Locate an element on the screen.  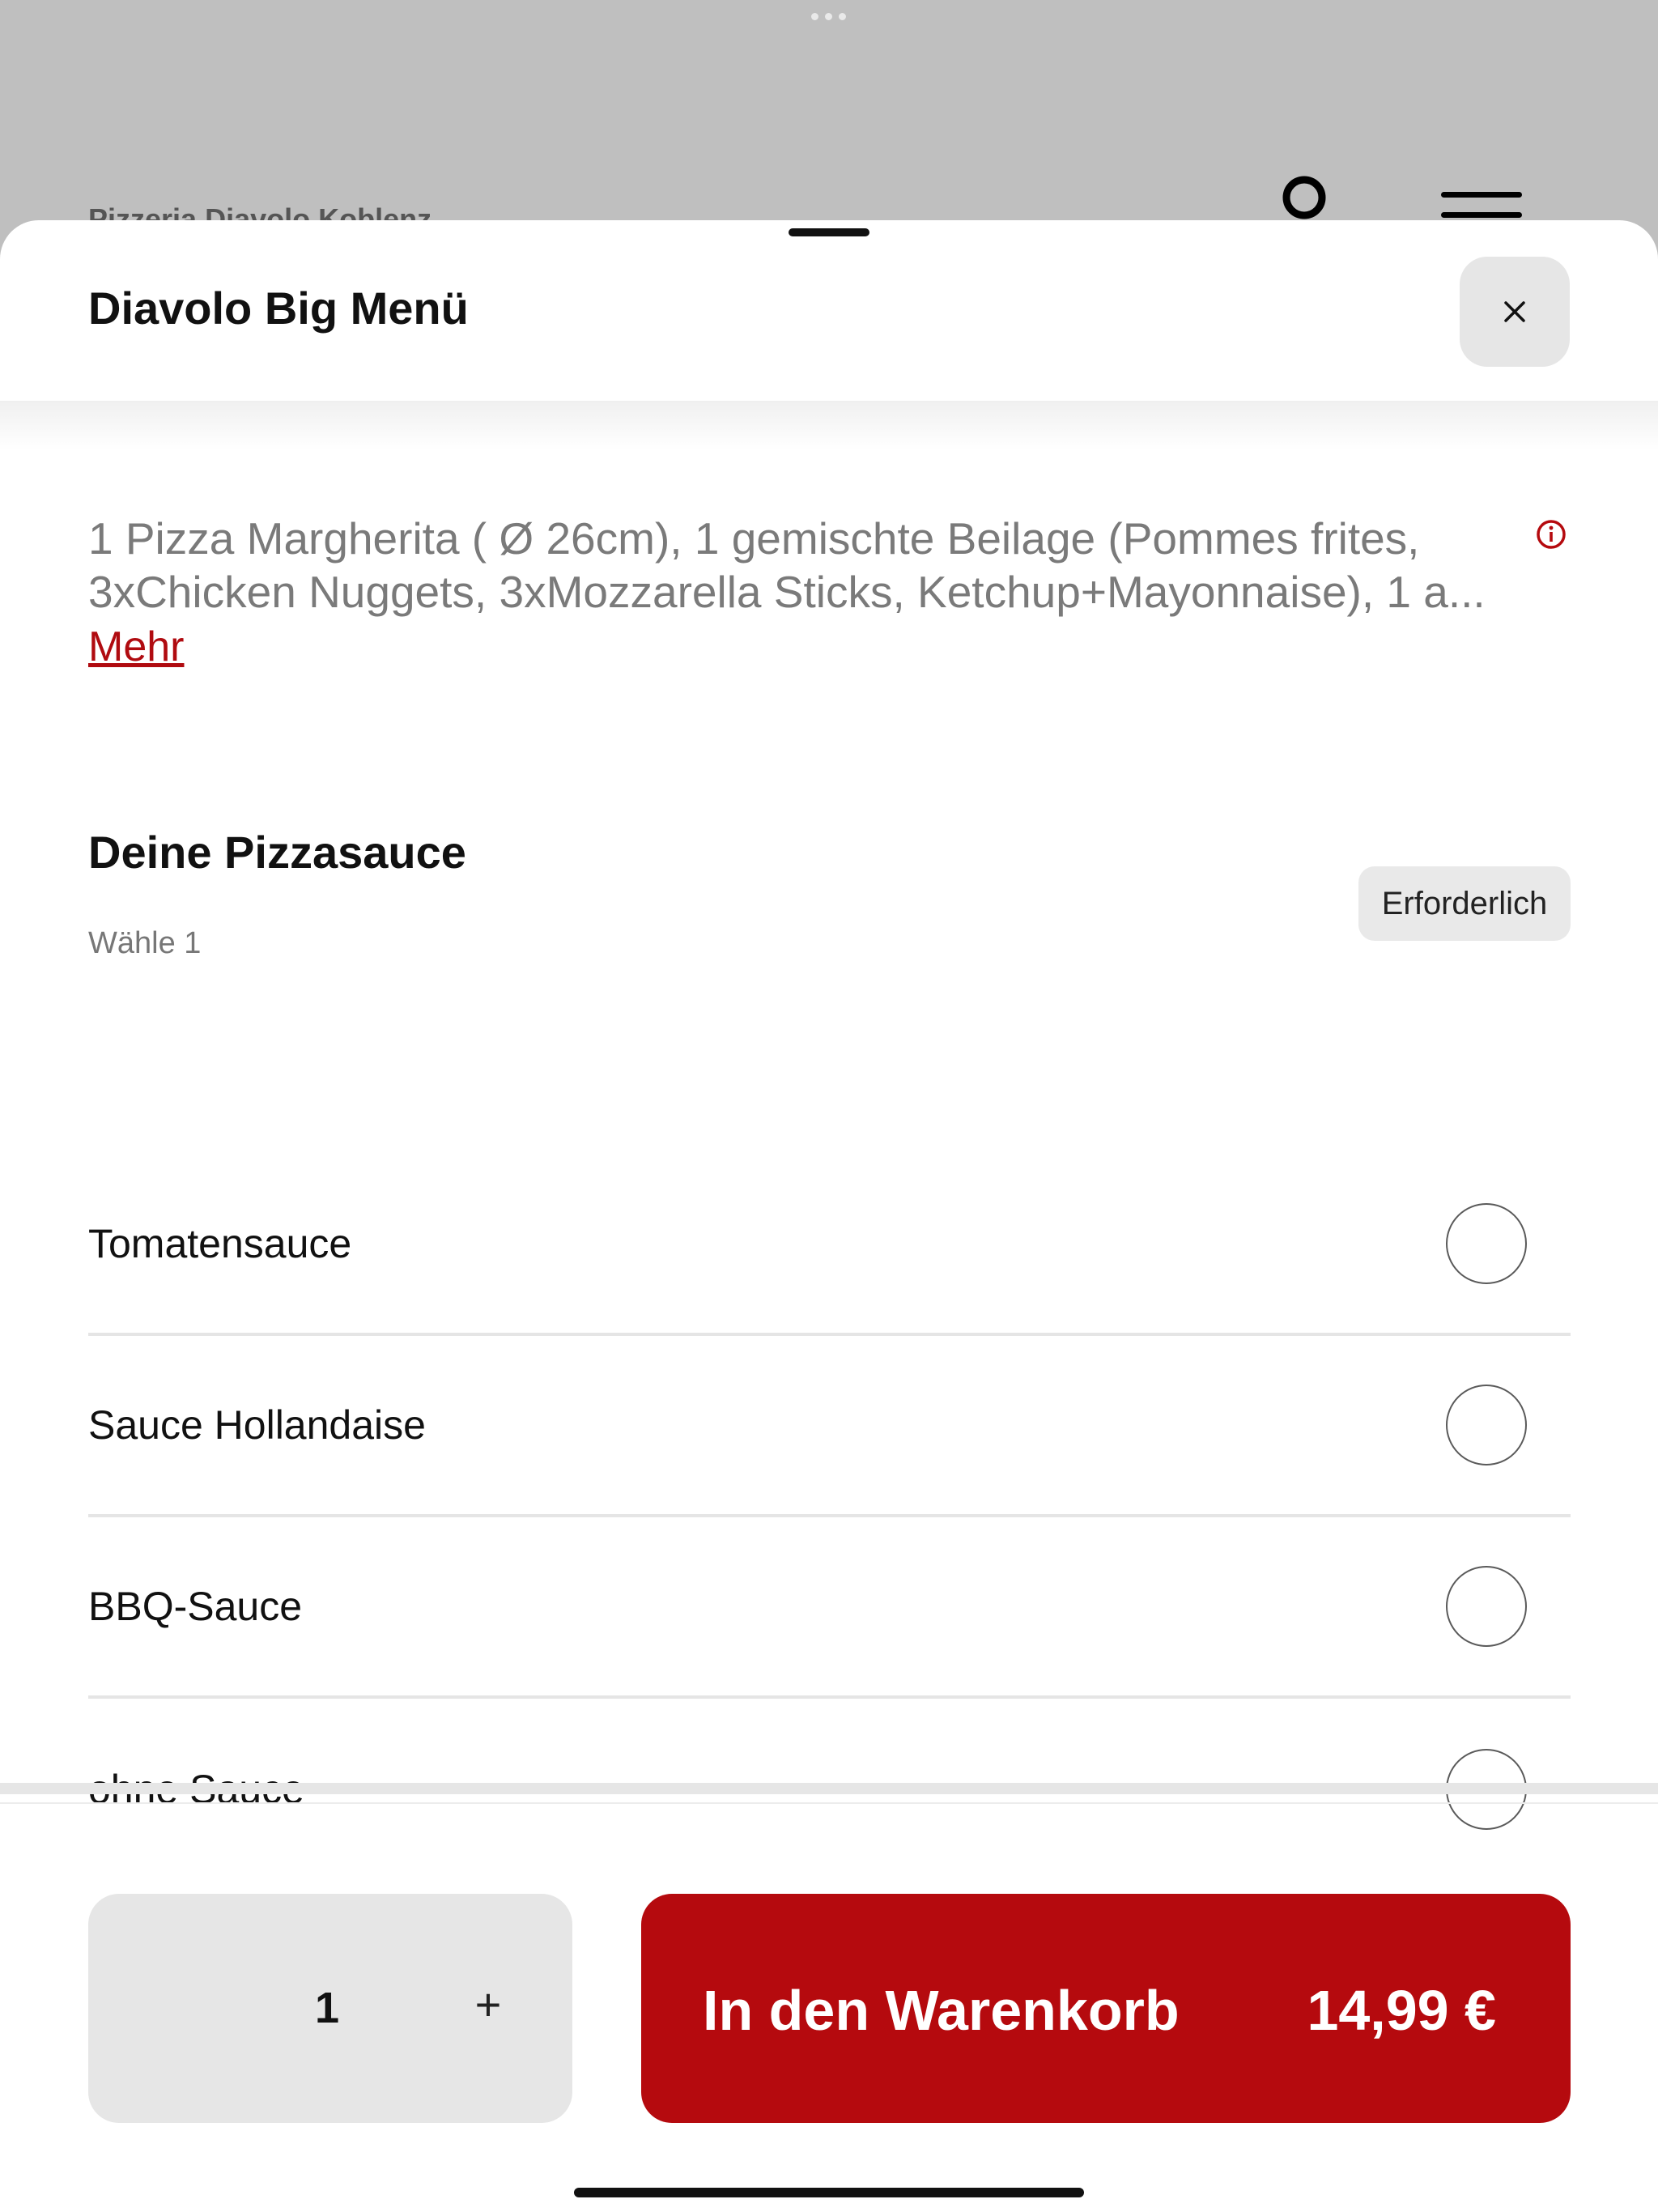
add-to-cart-label: In den Warenkorb is located at coordinates (941, 2011).